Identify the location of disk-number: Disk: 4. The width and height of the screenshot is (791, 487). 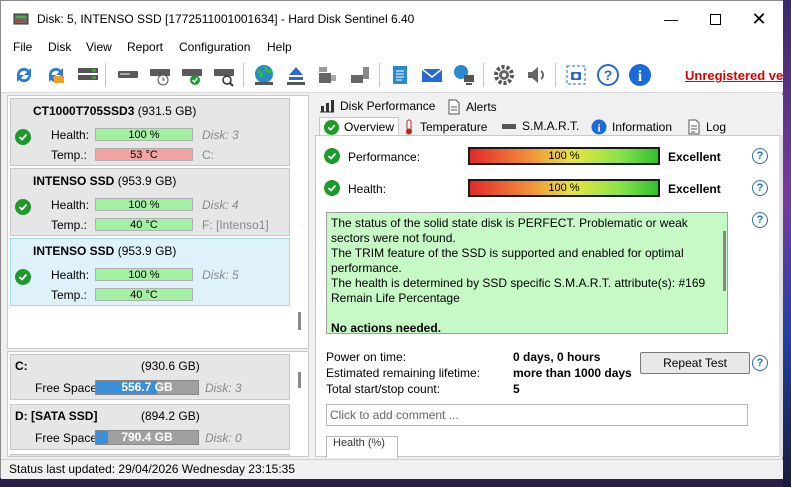
(220, 205).